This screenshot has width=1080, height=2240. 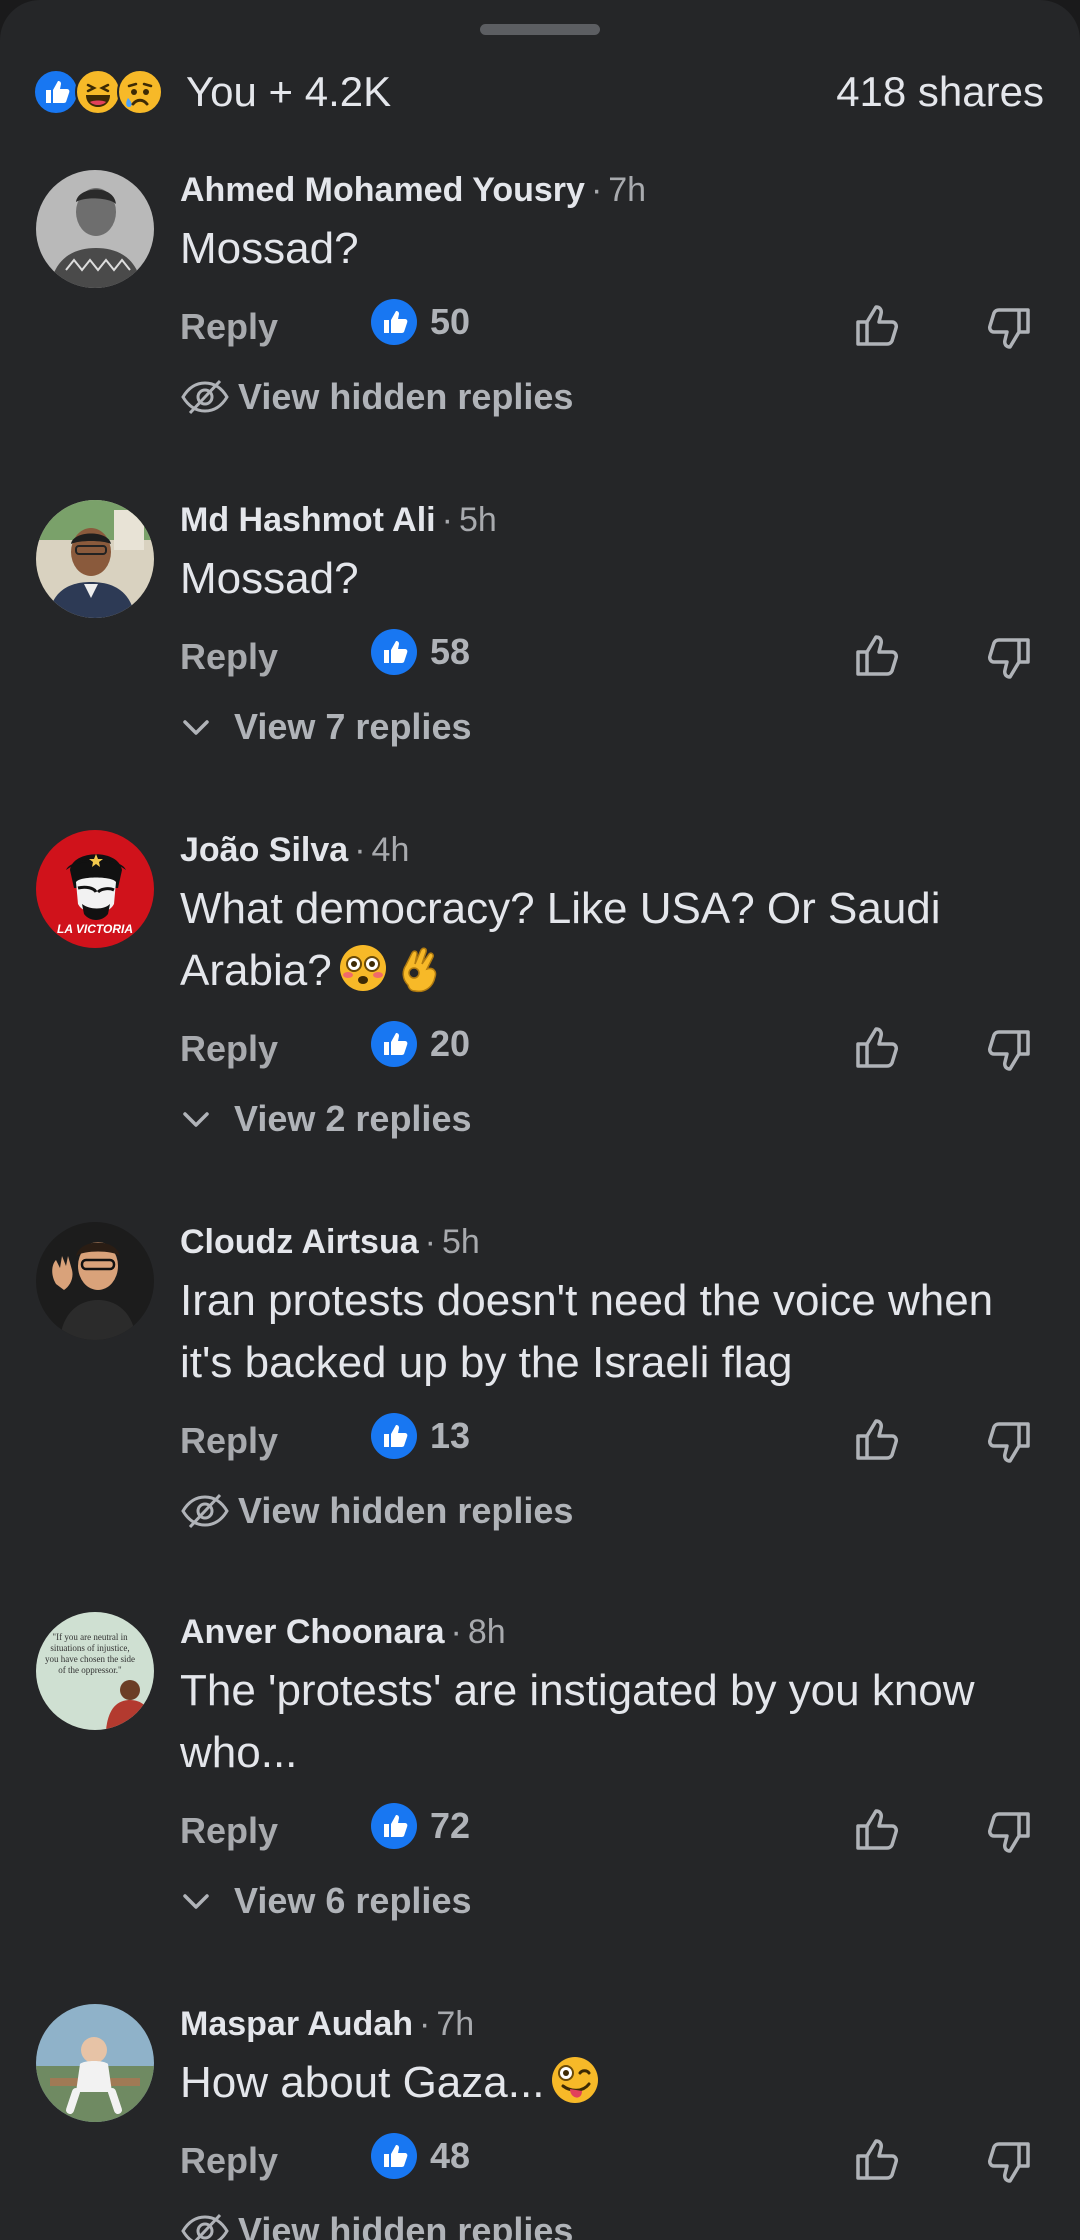 I want to click on reaction-summary-bar: You + 4.2K 418 shares, so click(x=538, y=92).